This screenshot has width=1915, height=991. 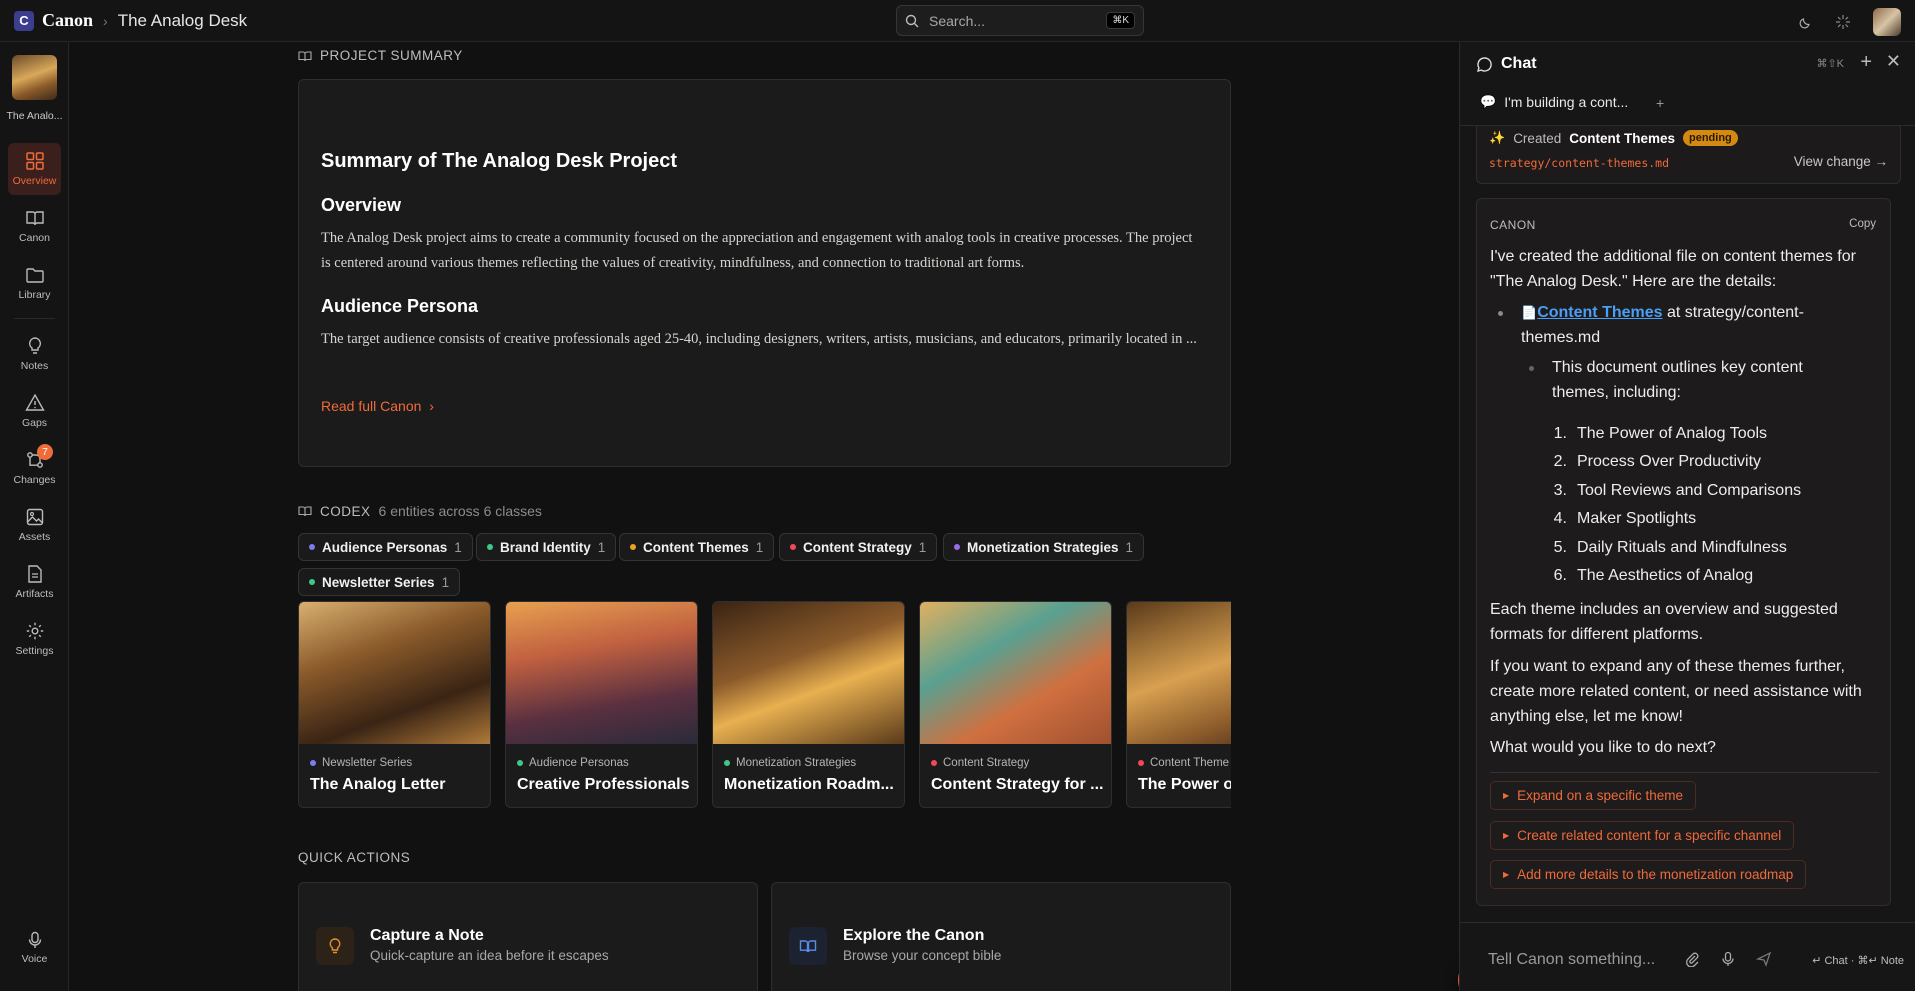 I want to click on nav-item-canon: Canon, so click(x=34, y=226).